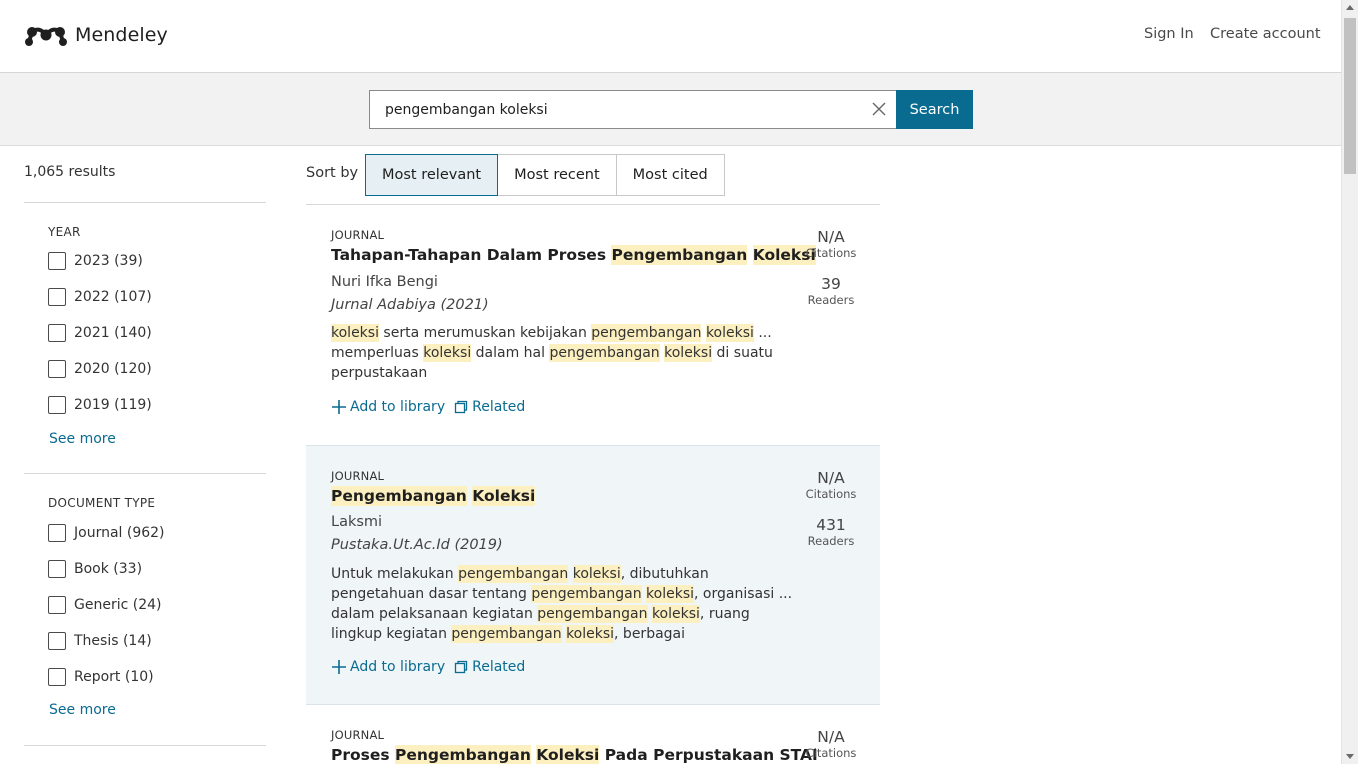 The height and width of the screenshot is (764, 1358). What do you see at coordinates (113, 405) in the screenshot?
I see `facet-label: 2019 (119)` at bounding box center [113, 405].